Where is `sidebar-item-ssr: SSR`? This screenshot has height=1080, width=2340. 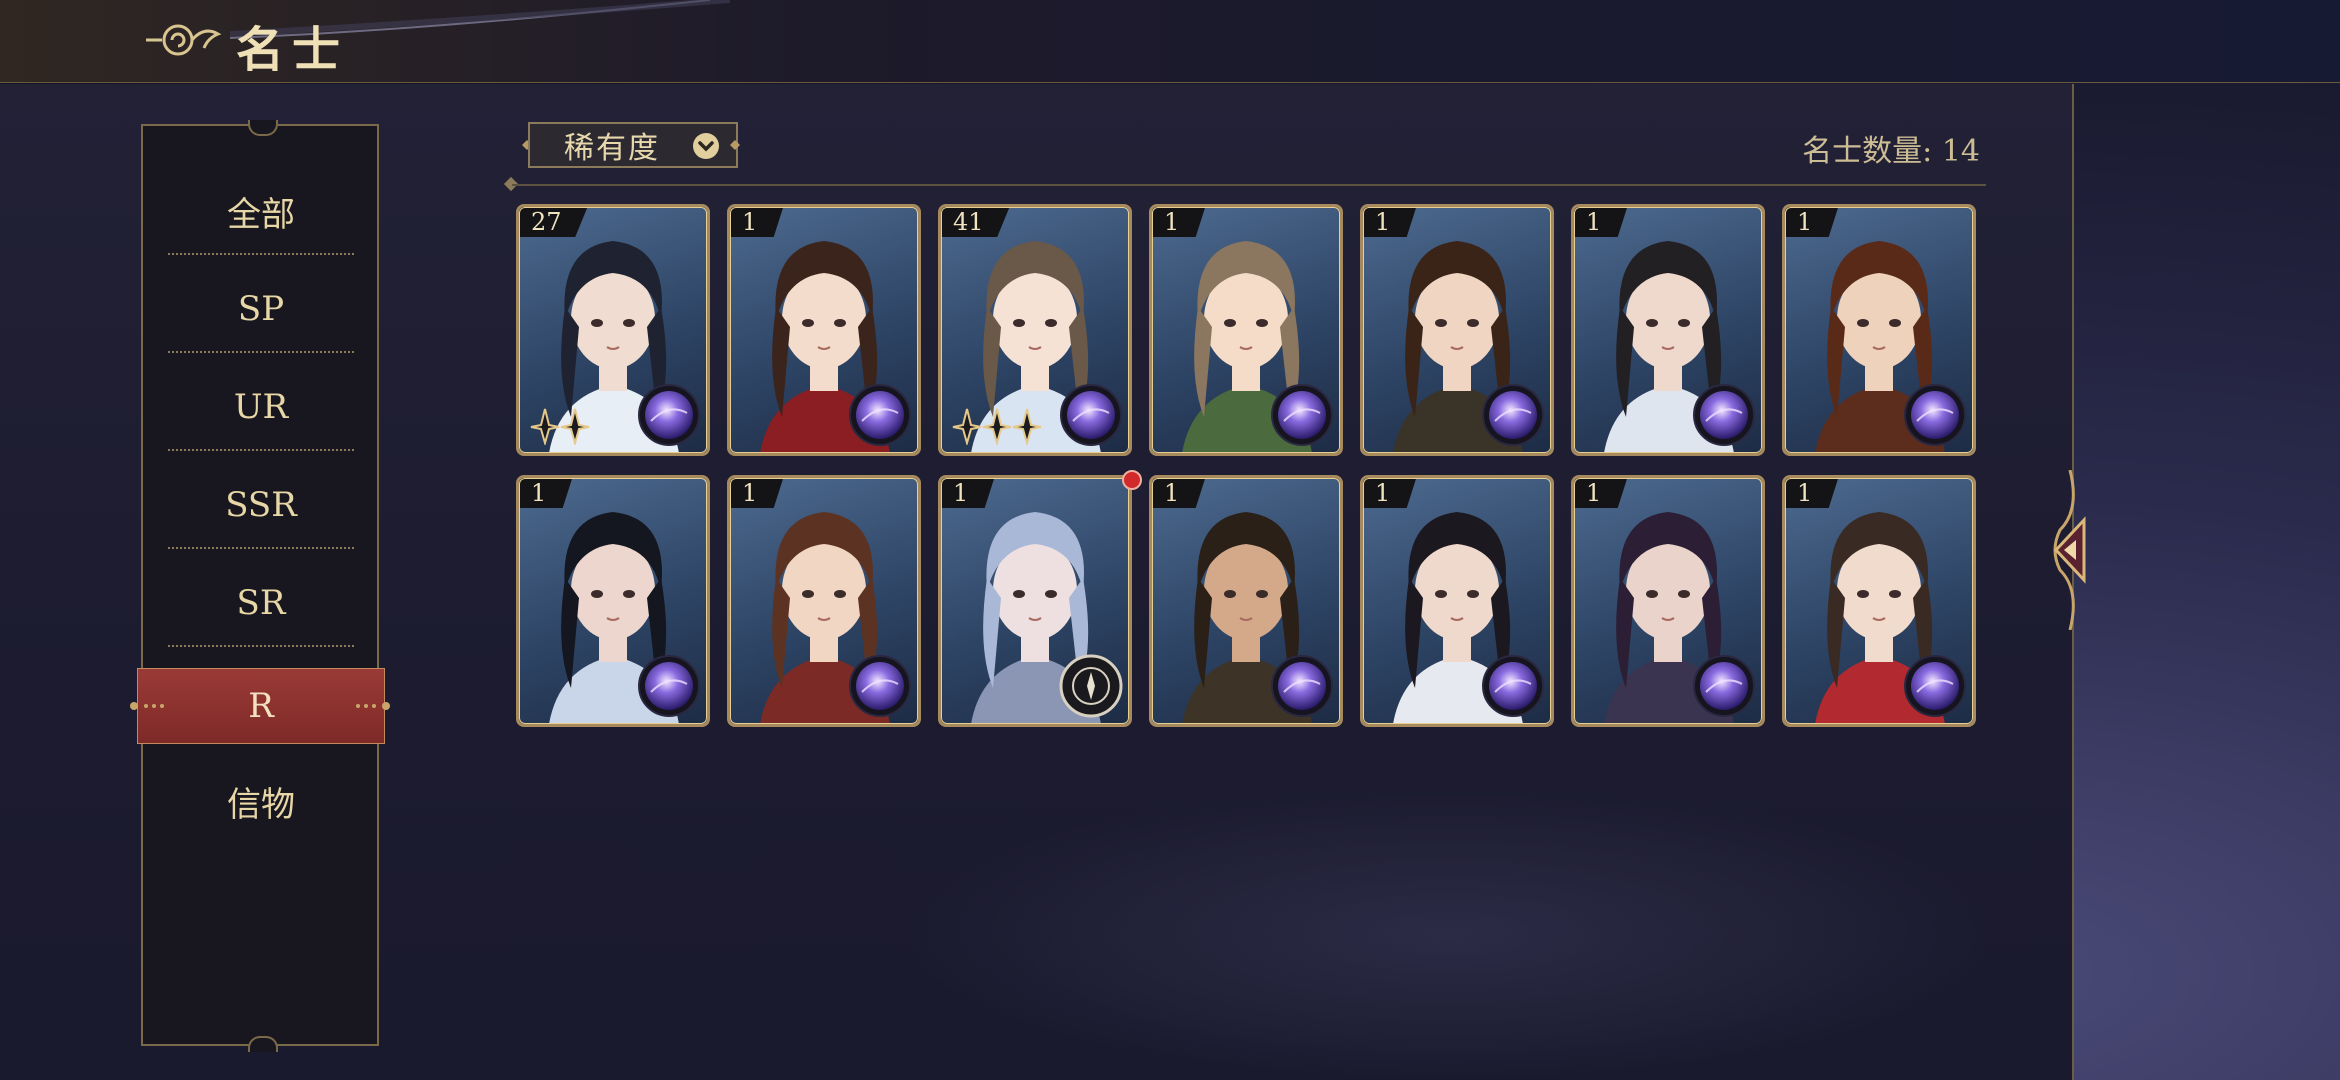 sidebar-item-ssr: SSR is located at coordinates (261, 505).